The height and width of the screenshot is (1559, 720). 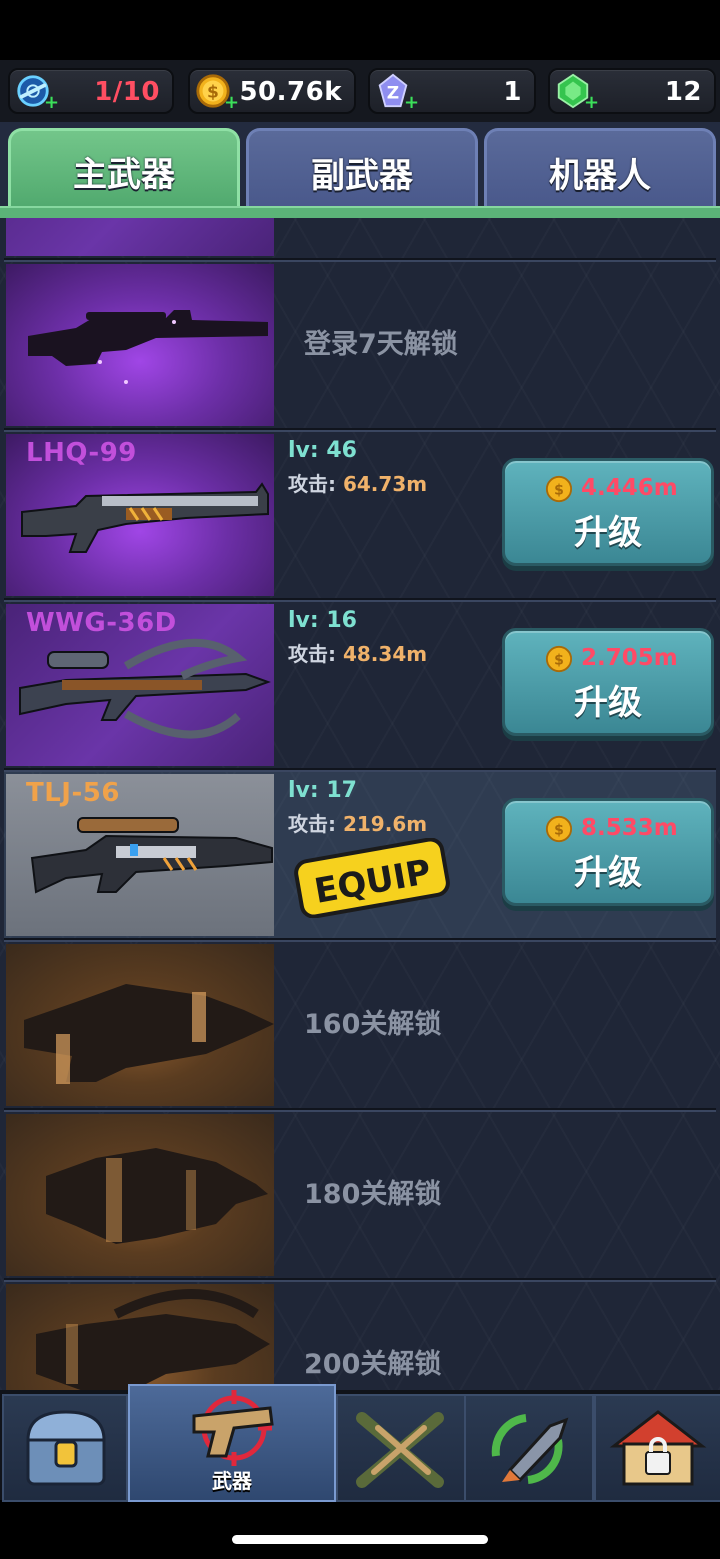 I want to click on gem-counter: + 12, so click(x=632, y=91).